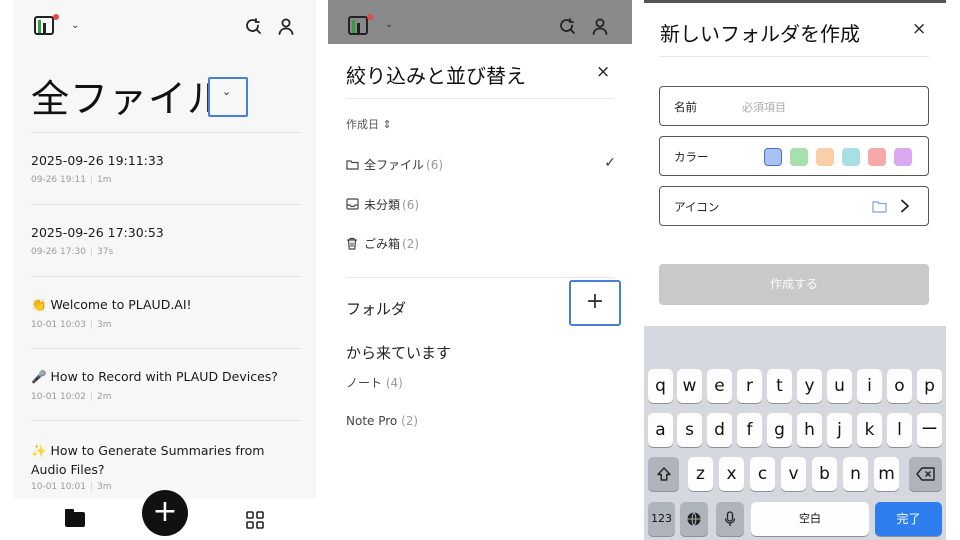  I want to click on numbers-key: 123, so click(661, 519).